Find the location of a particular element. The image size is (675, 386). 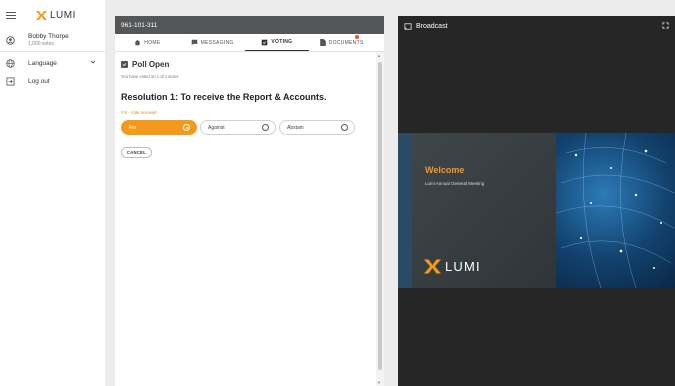

welcome-subtitle: Lumi Annual General Meeting is located at coordinates (455, 183).